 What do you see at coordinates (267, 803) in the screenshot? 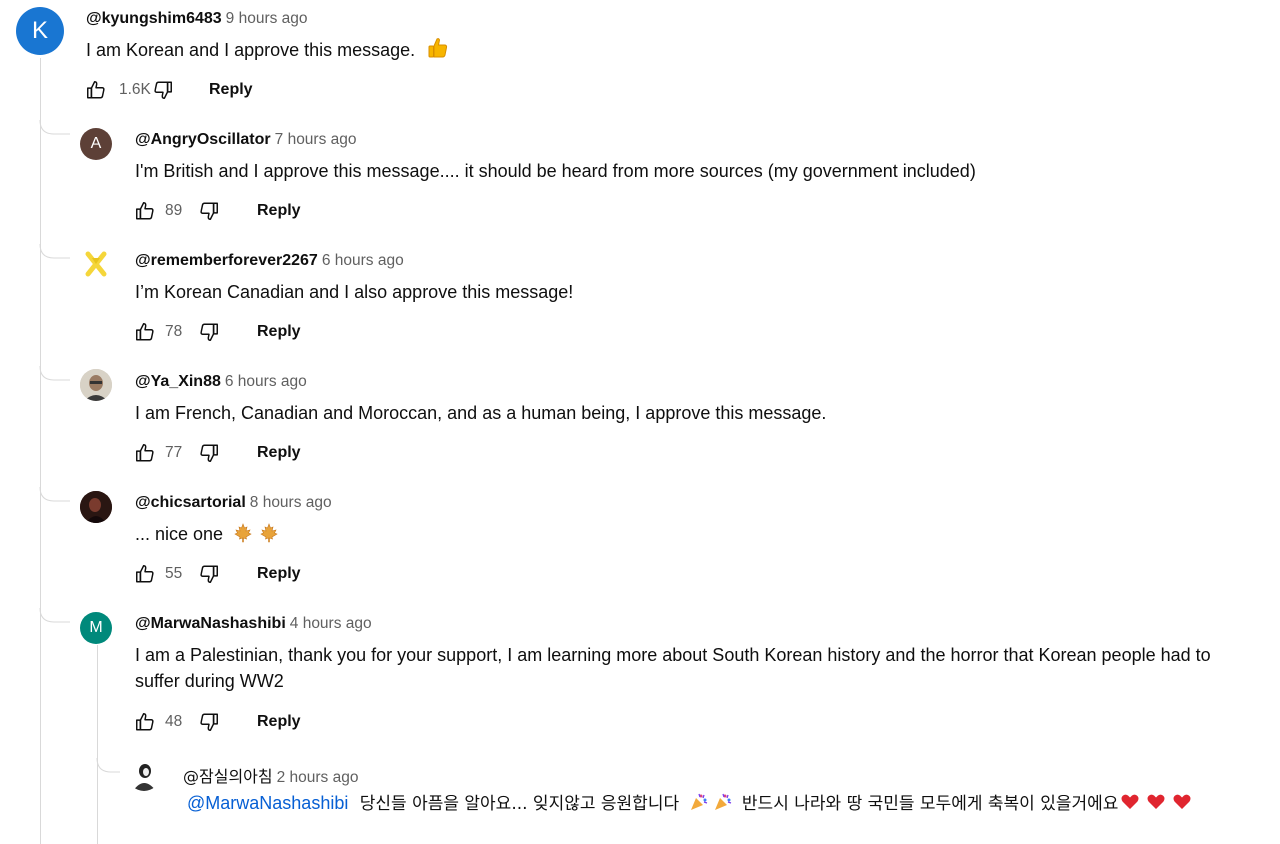
I see `mention-link: @MarwaNashashibi` at bounding box center [267, 803].